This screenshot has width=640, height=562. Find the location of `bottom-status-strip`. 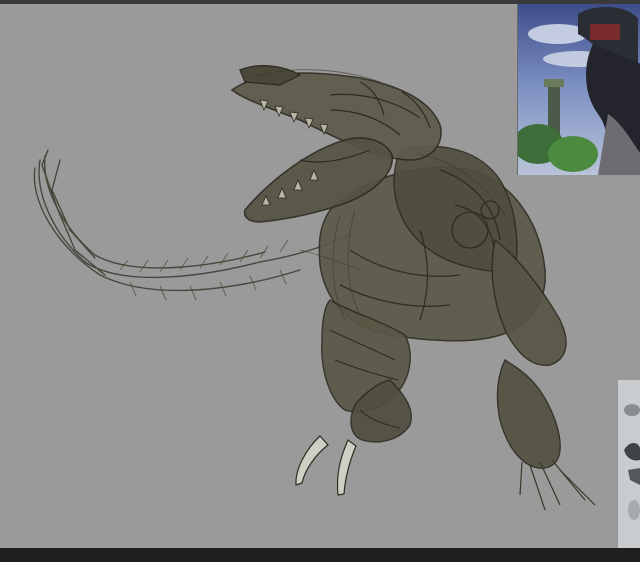

bottom-status-strip is located at coordinates (320, 555).